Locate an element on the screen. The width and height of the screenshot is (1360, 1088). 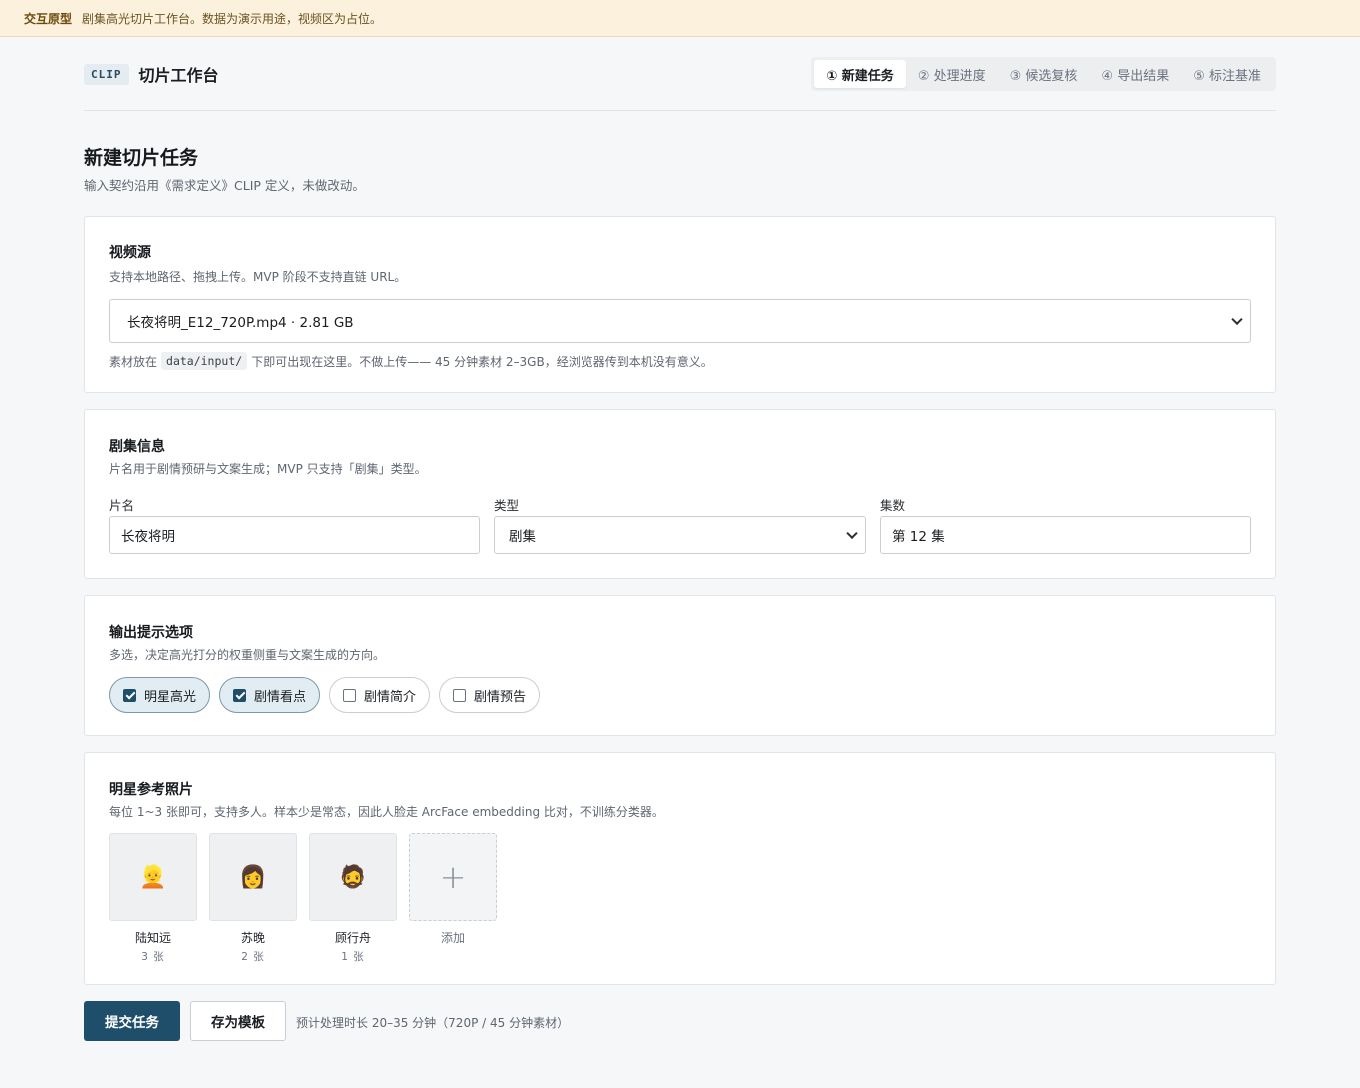
episode-input: 第 12 集 is located at coordinates (1065, 535).